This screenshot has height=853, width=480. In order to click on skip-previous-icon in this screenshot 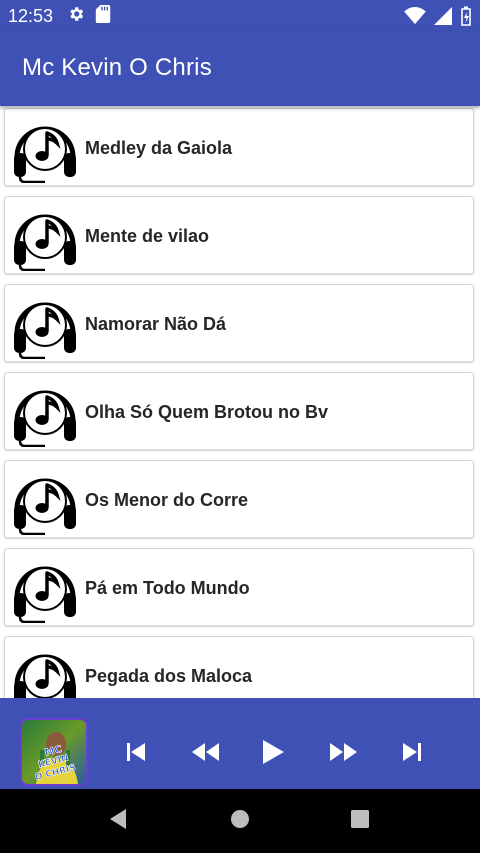, I will do `click(136, 754)`.